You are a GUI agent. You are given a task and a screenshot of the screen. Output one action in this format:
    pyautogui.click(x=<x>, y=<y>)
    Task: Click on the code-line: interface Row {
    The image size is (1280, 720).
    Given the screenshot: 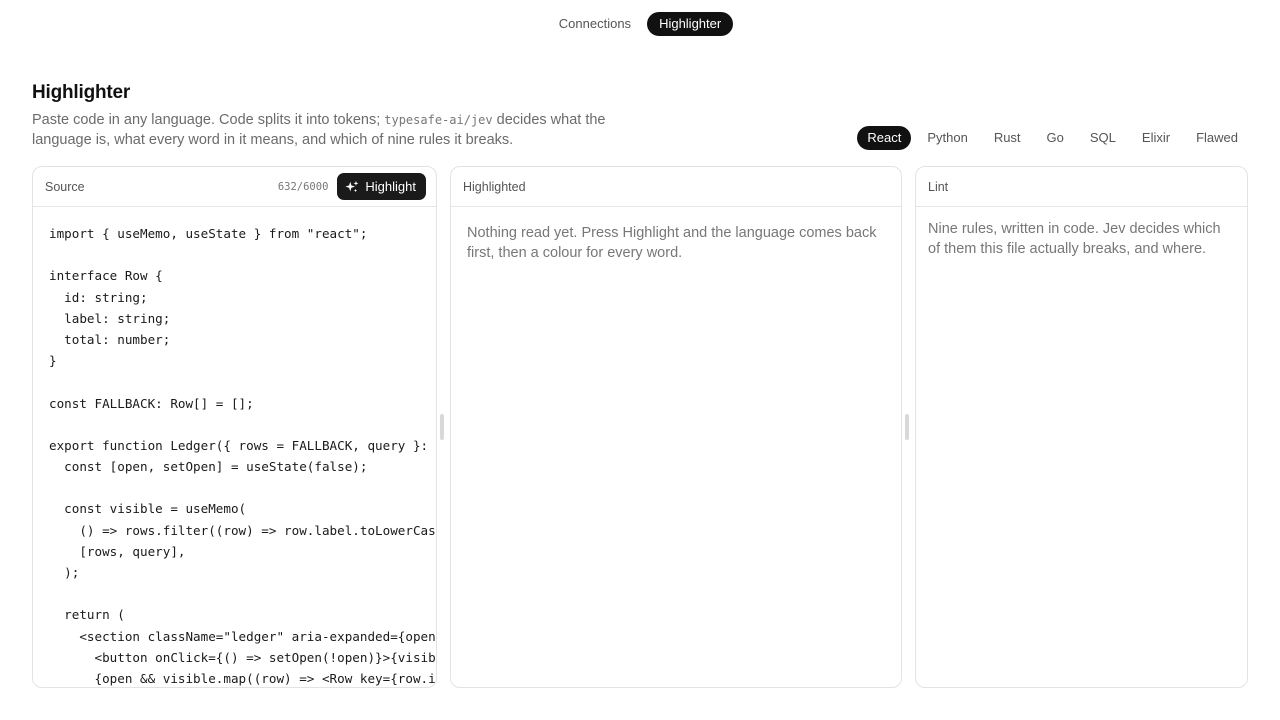 What is the action you would take?
    pyautogui.click(x=106, y=276)
    